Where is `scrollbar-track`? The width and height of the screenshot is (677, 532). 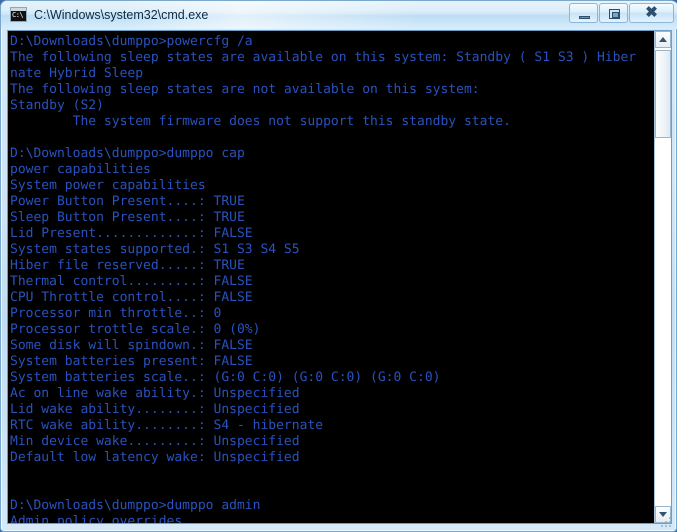 scrollbar-track is located at coordinates (663, 277).